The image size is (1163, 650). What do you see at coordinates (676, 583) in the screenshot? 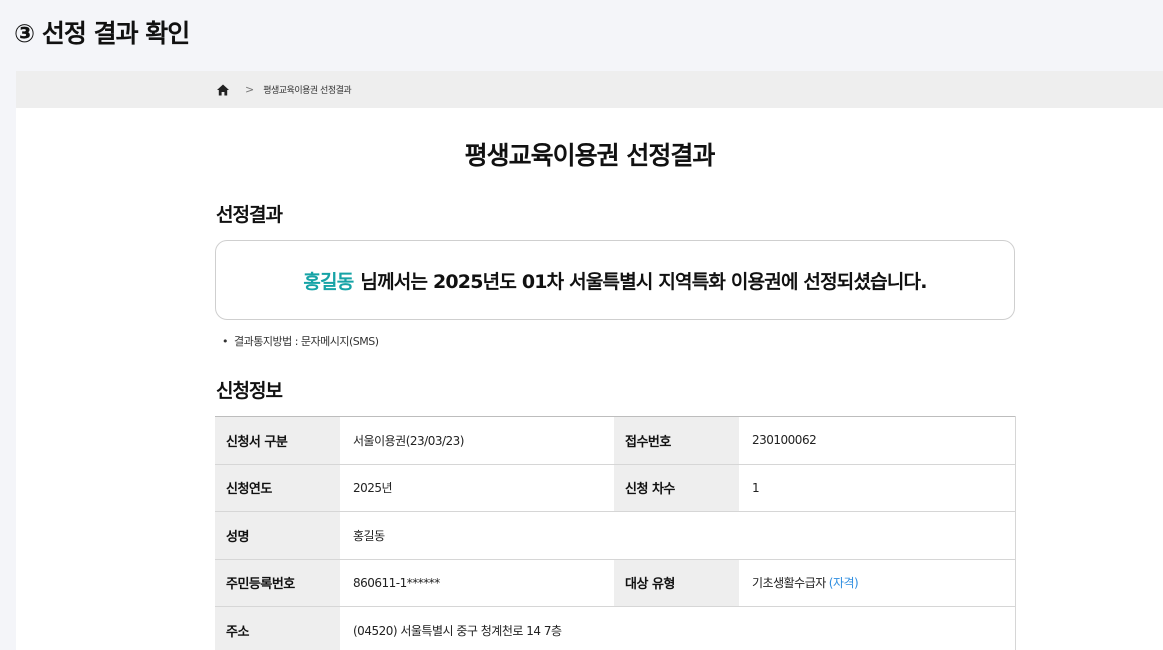
I see `table-header-cell: 대상 유형` at bounding box center [676, 583].